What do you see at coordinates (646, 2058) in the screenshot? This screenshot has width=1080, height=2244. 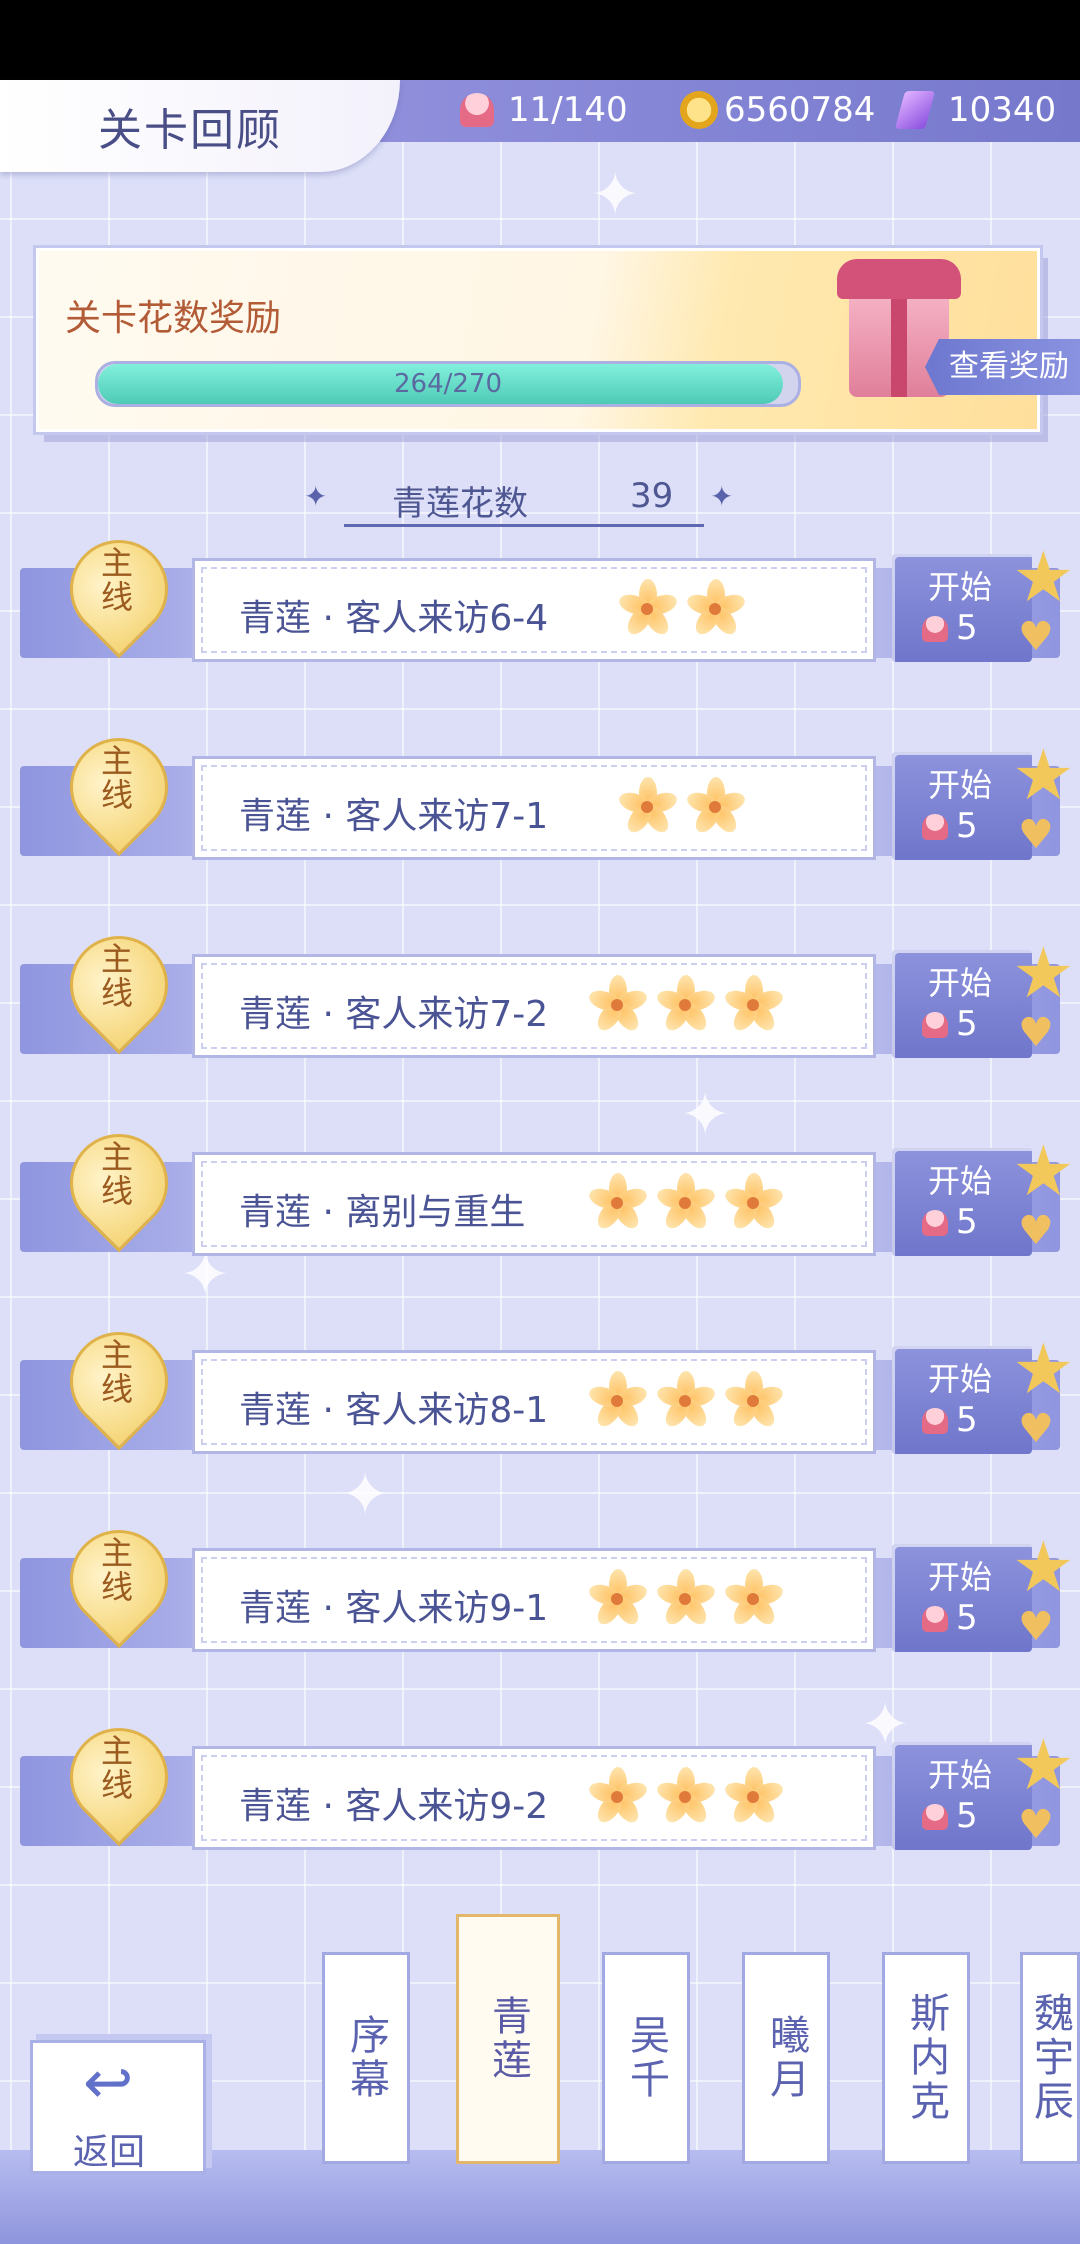 I see `tab-3: 吴千` at bounding box center [646, 2058].